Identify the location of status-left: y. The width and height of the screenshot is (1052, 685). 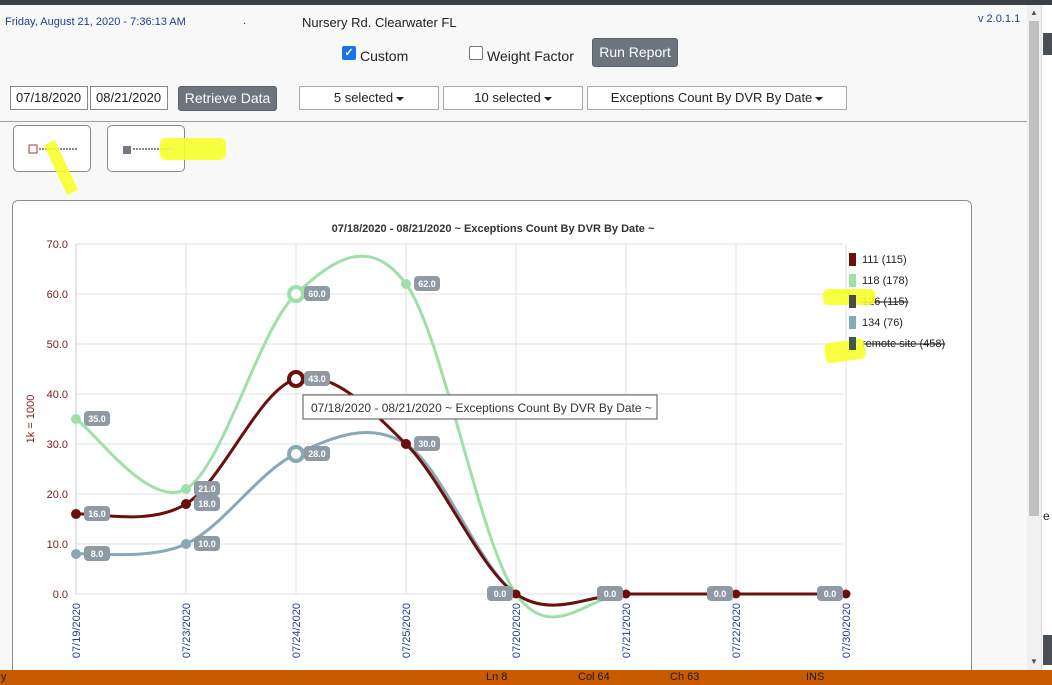
(4, 677).